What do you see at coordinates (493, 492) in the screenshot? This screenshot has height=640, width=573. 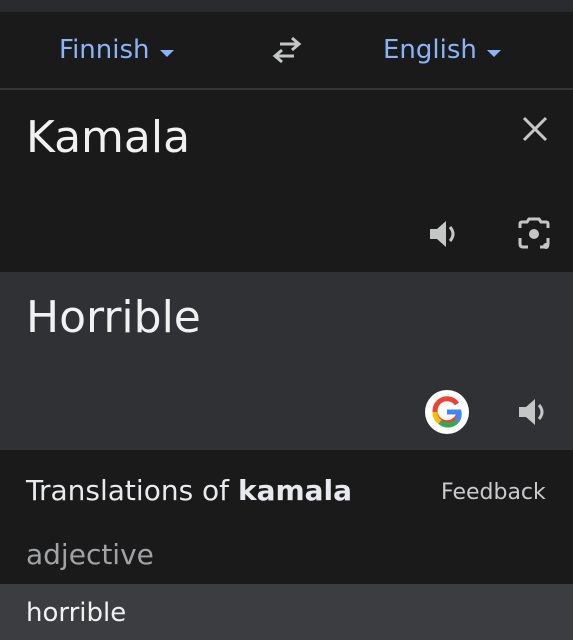 I see `feedback-link: Feedback` at bounding box center [493, 492].